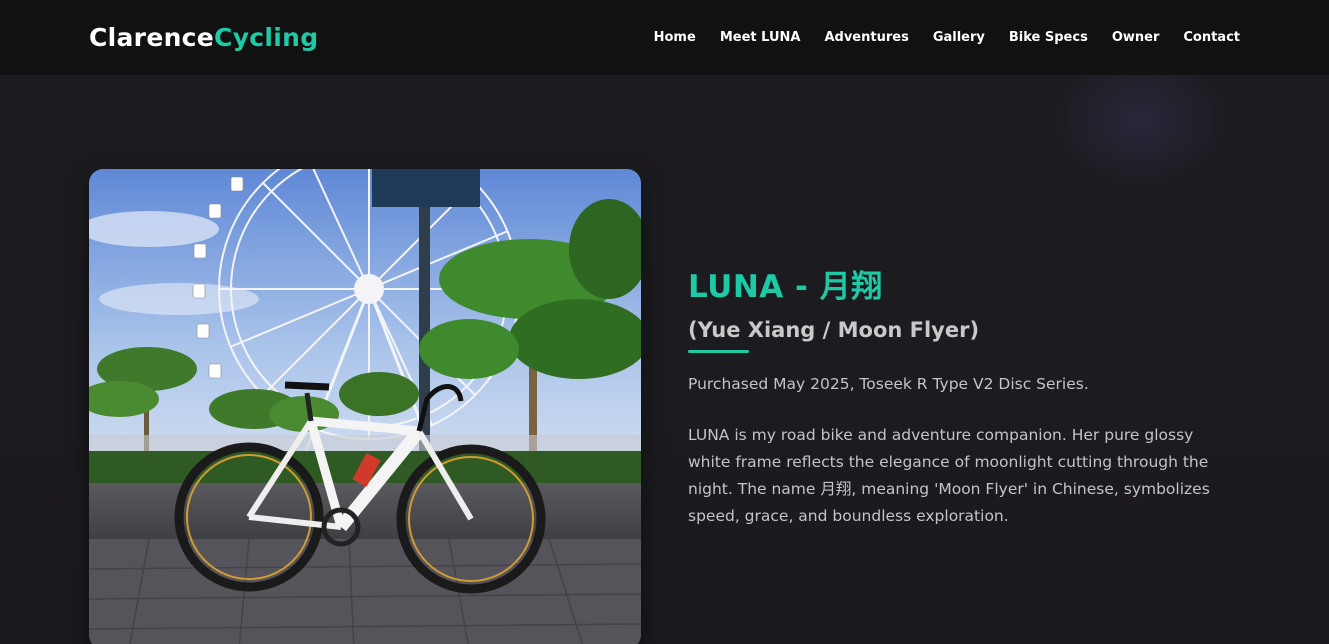  I want to click on bike-name-title: LUNA - 月翔, so click(785, 287).